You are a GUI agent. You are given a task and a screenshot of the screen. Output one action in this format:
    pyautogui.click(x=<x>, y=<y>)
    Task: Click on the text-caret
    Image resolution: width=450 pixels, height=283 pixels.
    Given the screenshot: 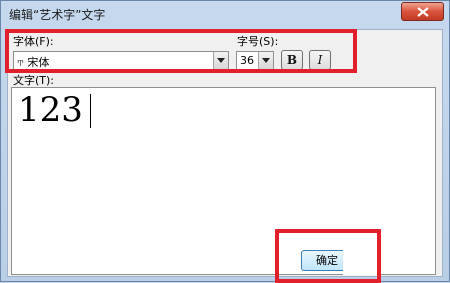 What is the action you would take?
    pyautogui.click(x=90, y=111)
    